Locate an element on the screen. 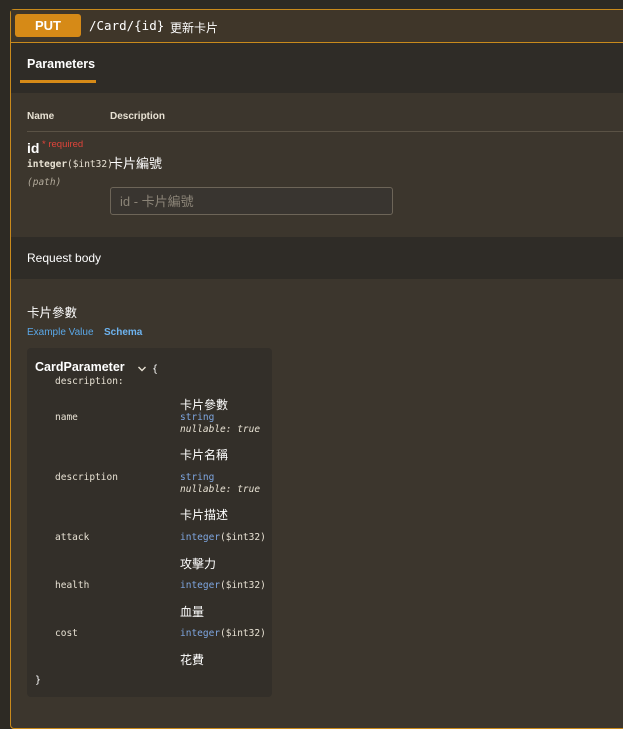  tab-example-value: Example Value is located at coordinates (60, 332).